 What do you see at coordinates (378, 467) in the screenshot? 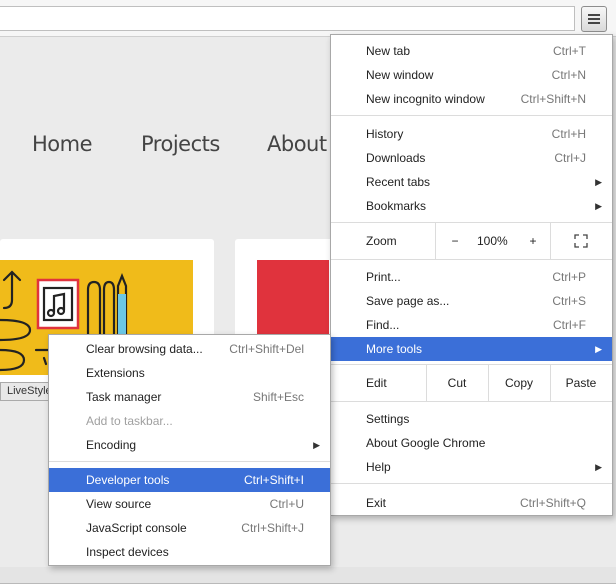
I see `menu-item-label: Help` at bounding box center [378, 467].